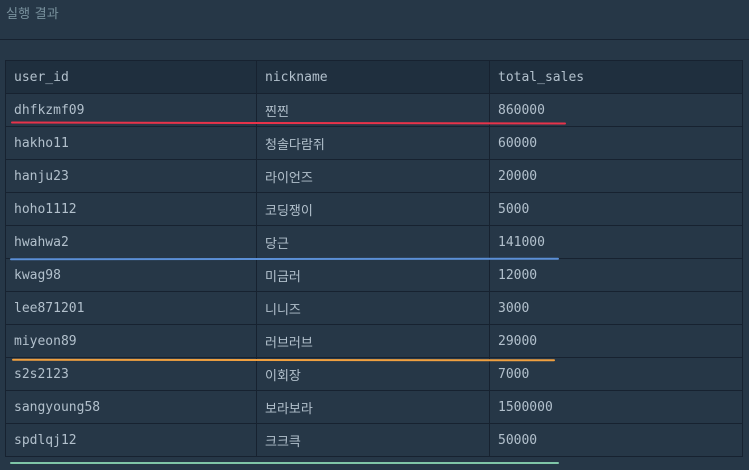 The image size is (749, 470). What do you see at coordinates (616, 209) in the screenshot?
I see `cell-total-sales: 5000` at bounding box center [616, 209].